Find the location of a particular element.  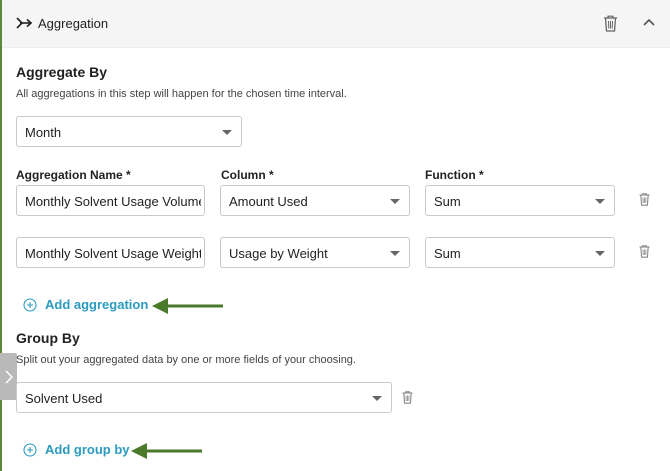

collapse-chevron-icon is located at coordinates (649, 22).